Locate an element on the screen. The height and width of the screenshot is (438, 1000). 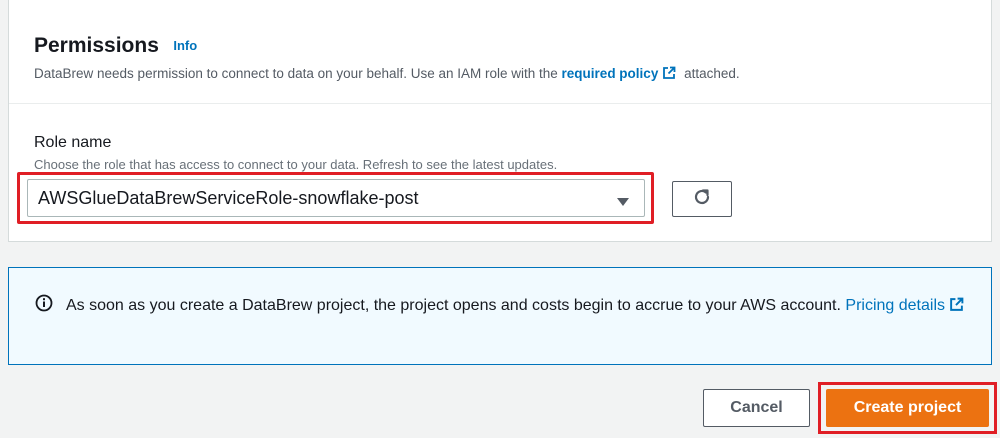
refresh-icon is located at coordinates (702, 199).